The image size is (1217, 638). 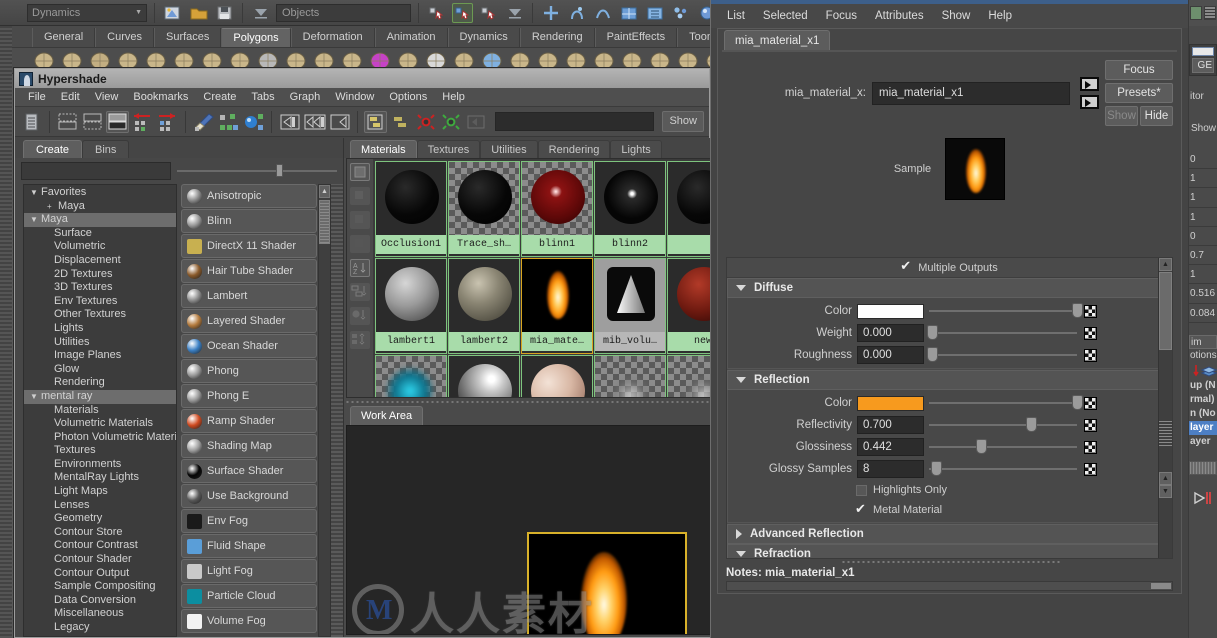 I want to click on anim-tab: im, so click(x=1203, y=341).